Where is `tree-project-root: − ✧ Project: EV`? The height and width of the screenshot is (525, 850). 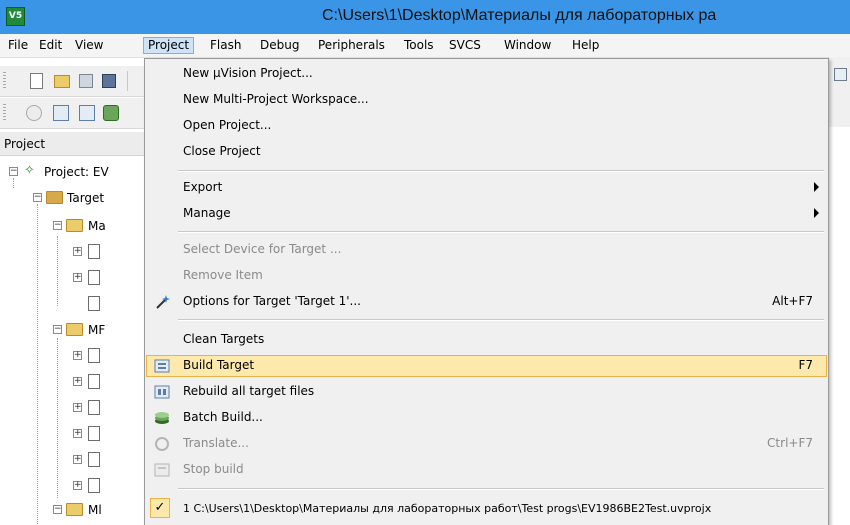 tree-project-root: − ✧ Project: EV is located at coordinates (74, 173).